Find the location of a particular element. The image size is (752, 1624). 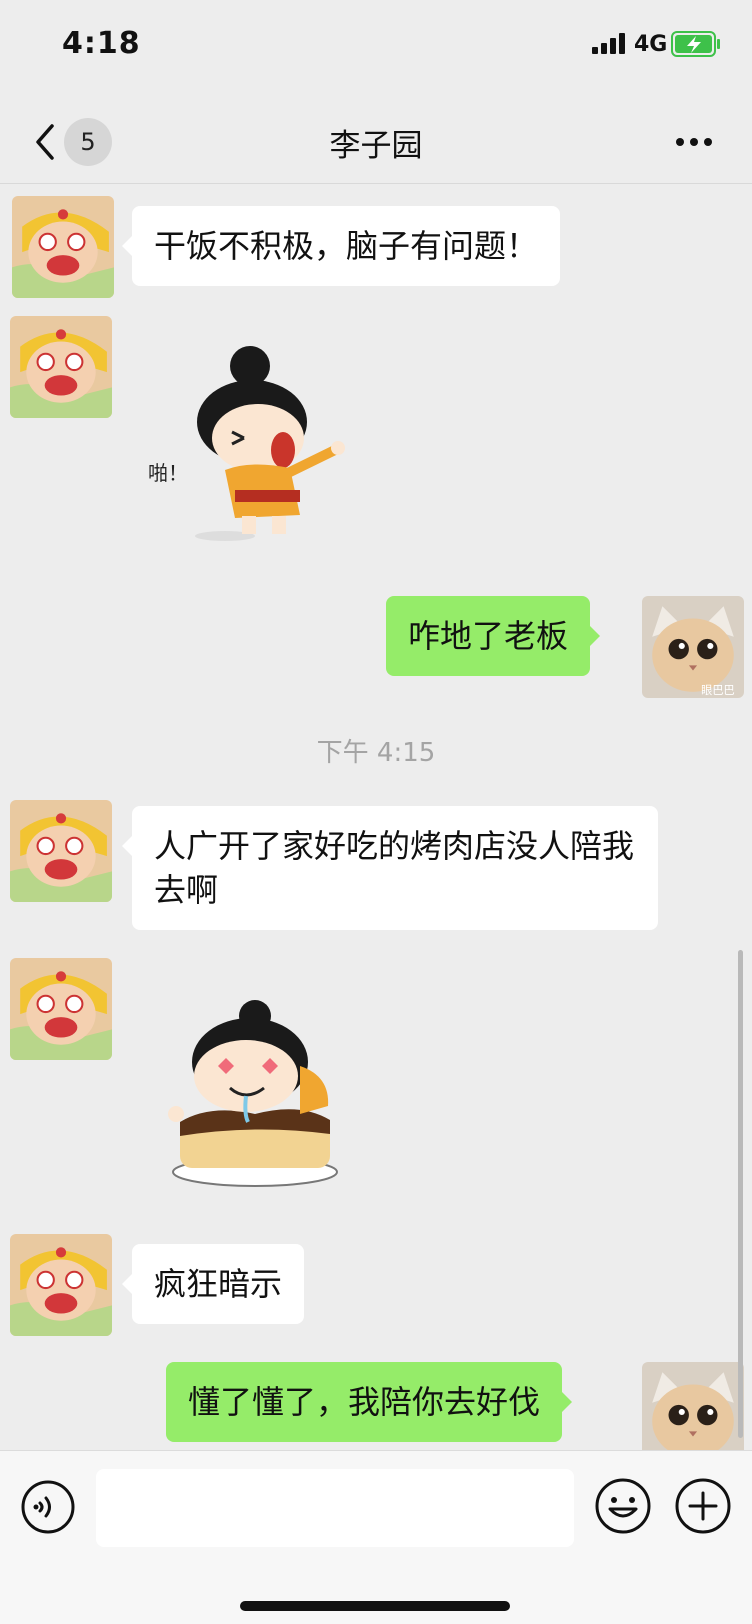

message-bubble-incoming: 干饭不积极，脑子有问题！ is located at coordinates (341, 246).